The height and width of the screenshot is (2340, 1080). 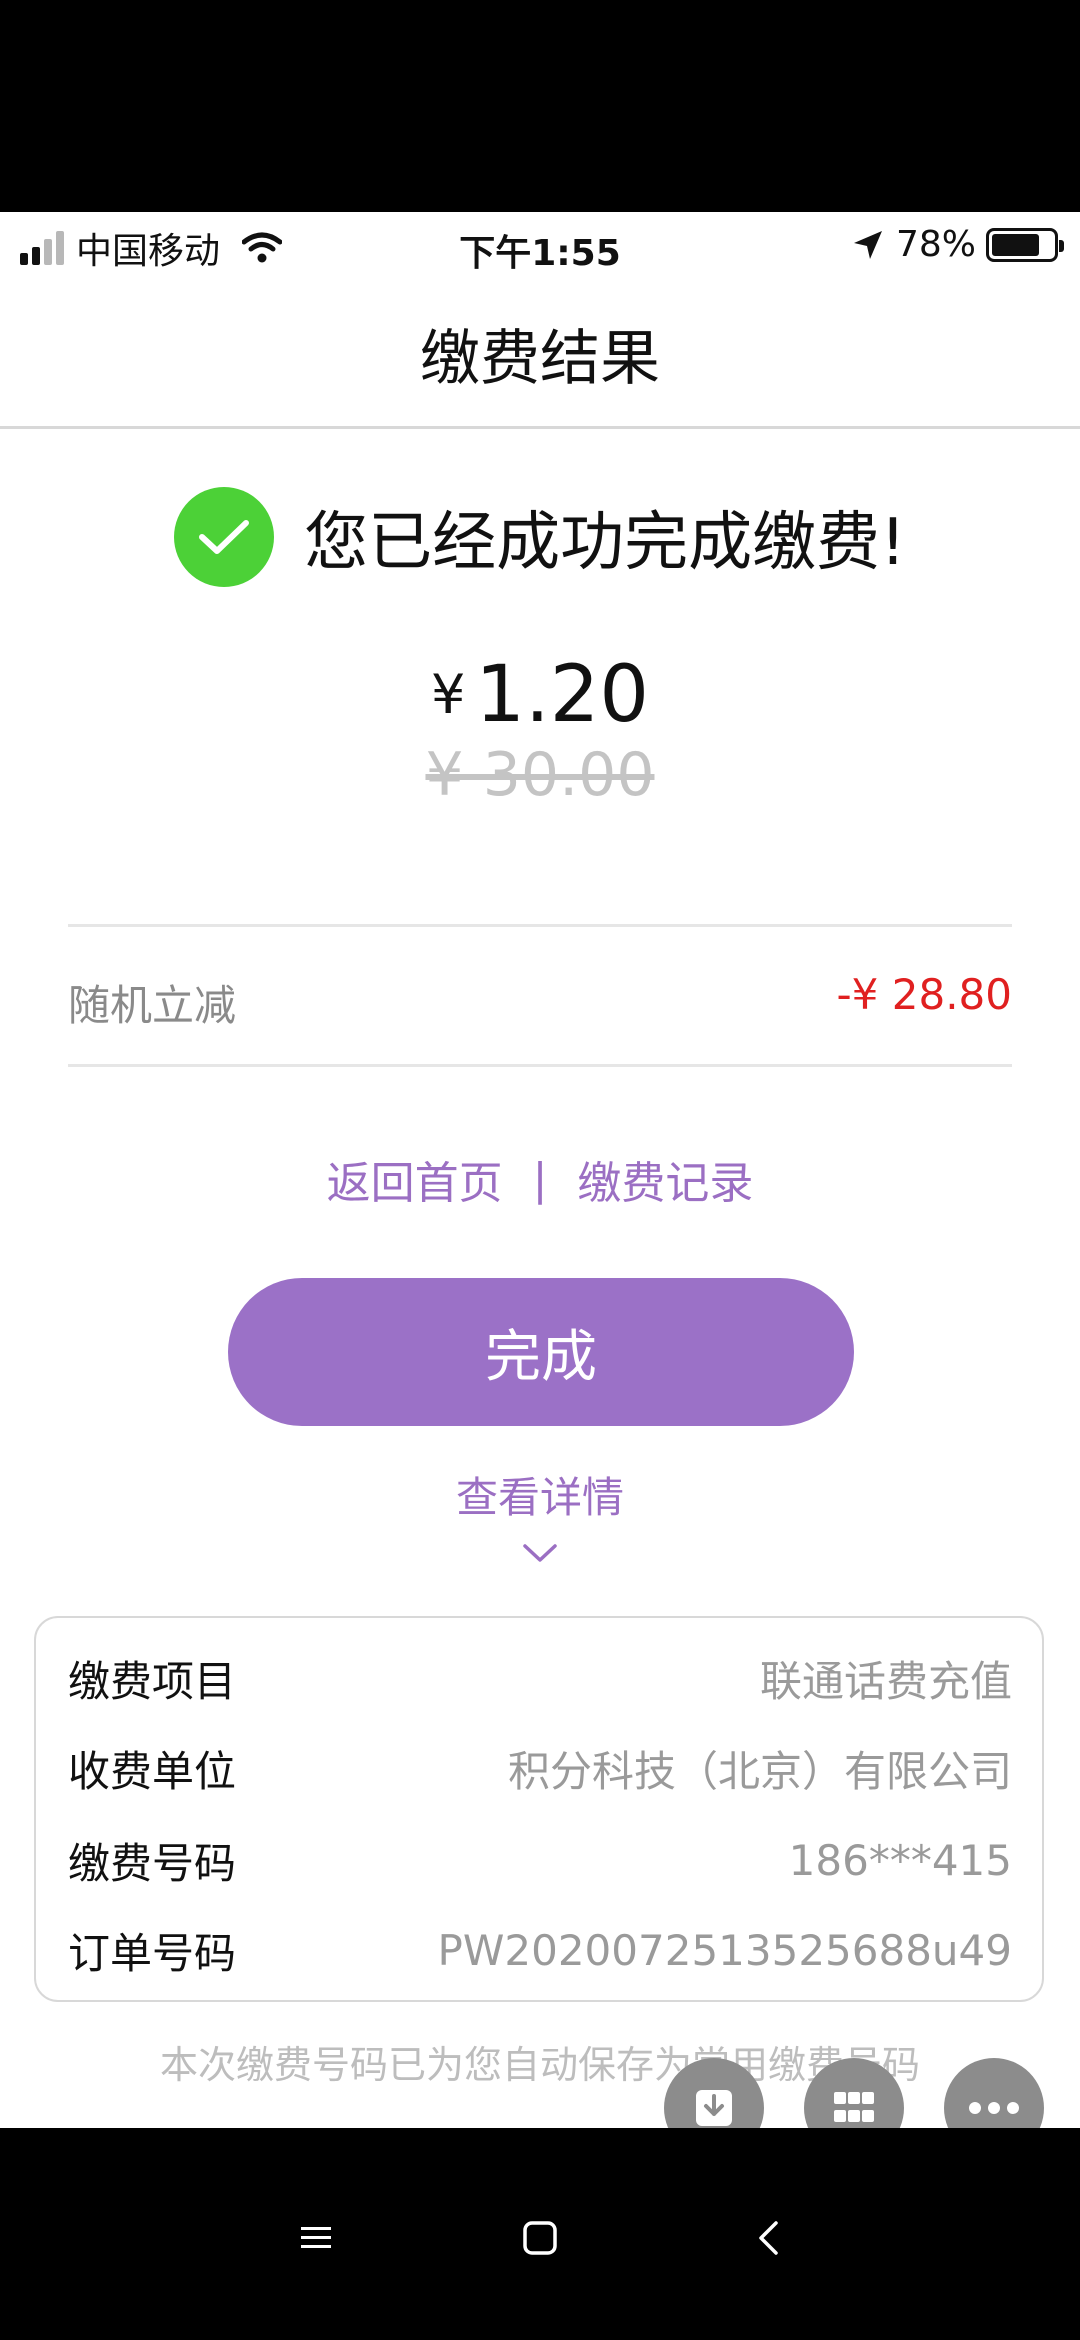 What do you see at coordinates (900, 1860) in the screenshot?
I see `detail-value: 186***415` at bounding box center [900, 1860].